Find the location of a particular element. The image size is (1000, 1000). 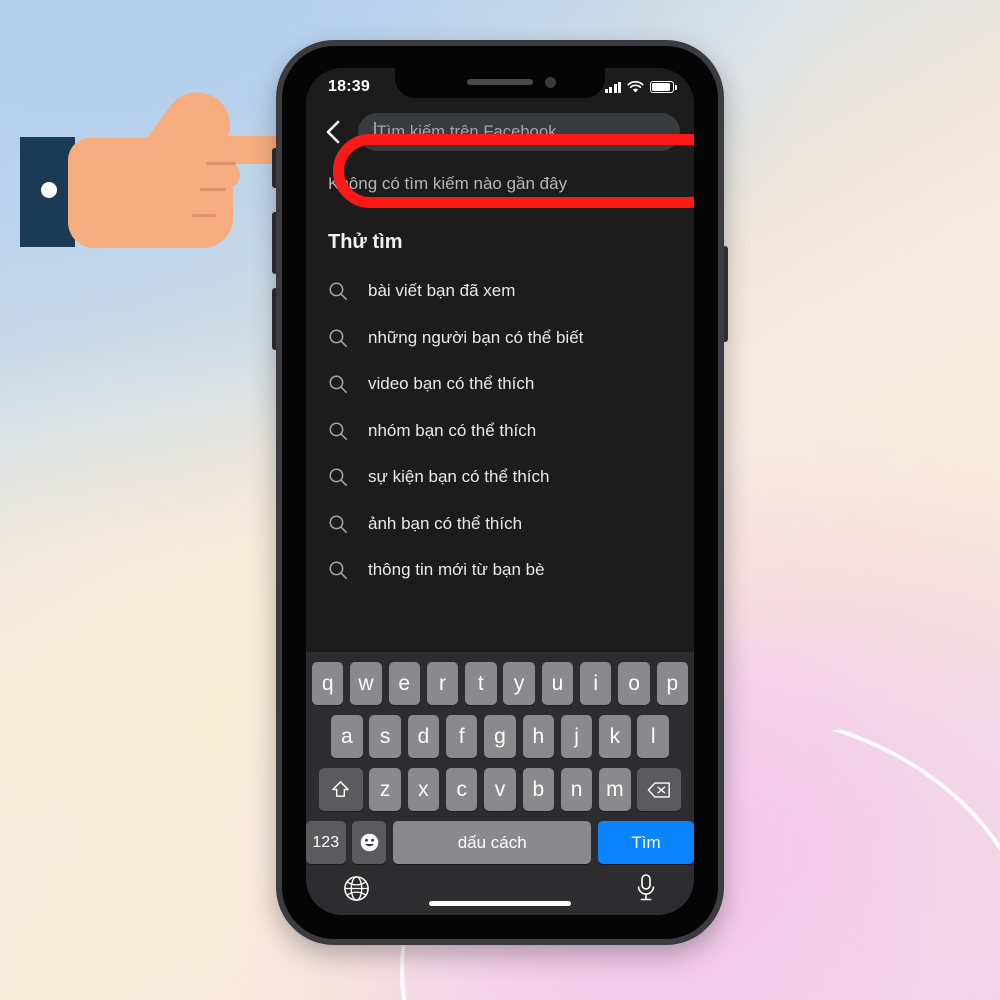

keyboard-row-3: z x c v b n m is located at coordinates (500, 789).